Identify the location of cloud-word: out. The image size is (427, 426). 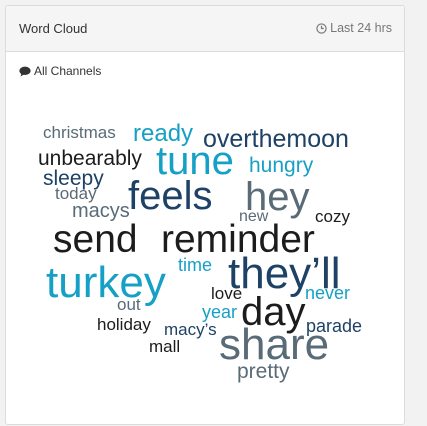
(129, 304).